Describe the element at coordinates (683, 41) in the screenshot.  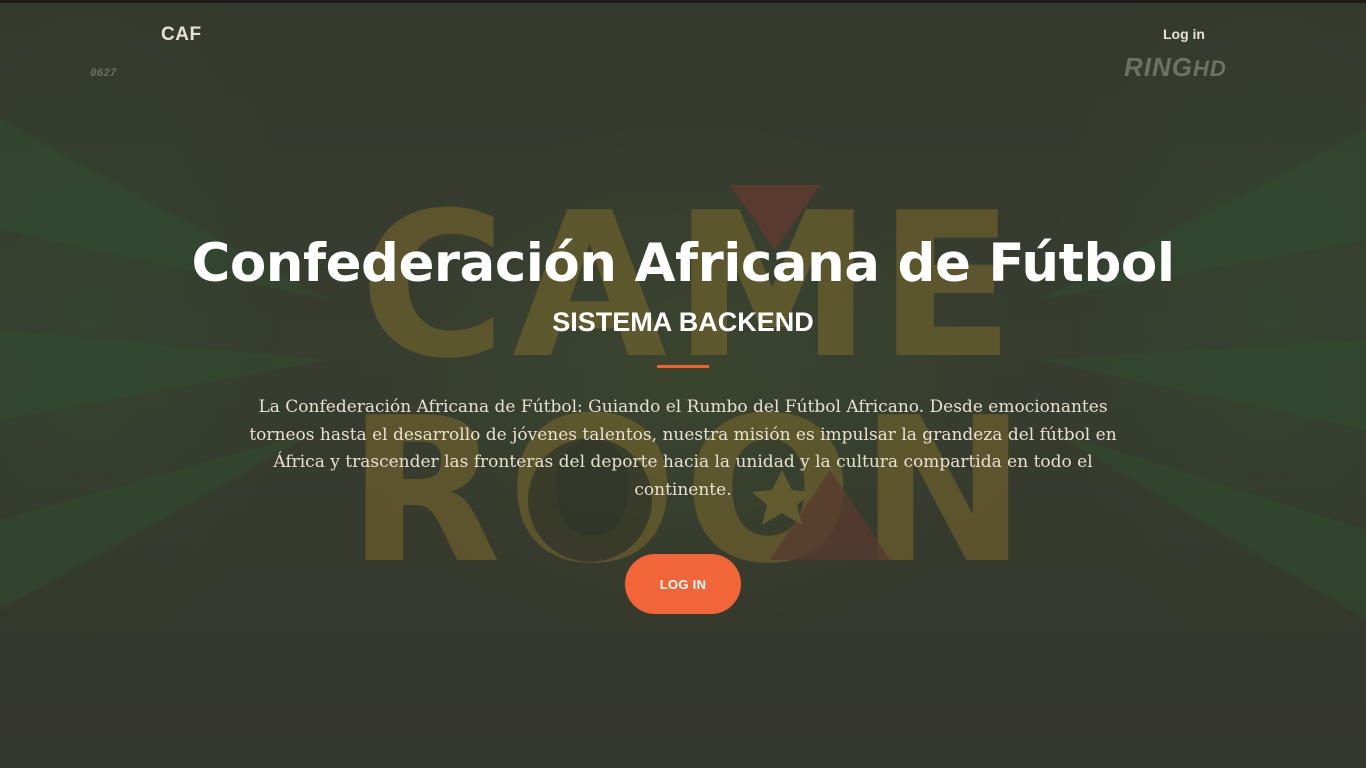
I see `navbar: CAF Log in RINGHD 0627` at that location.